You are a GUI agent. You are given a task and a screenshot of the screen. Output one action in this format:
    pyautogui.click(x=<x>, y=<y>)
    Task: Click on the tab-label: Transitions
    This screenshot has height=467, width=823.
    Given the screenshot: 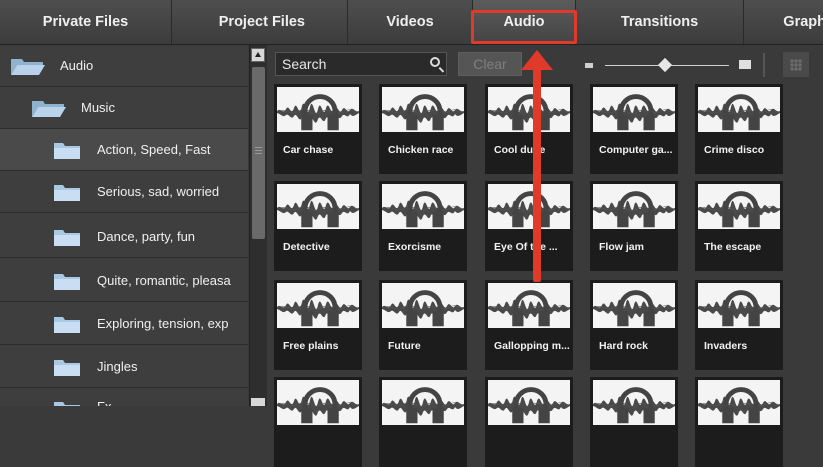 What is the action you would take?
    pyautogui.click(x=659, y=22)
    